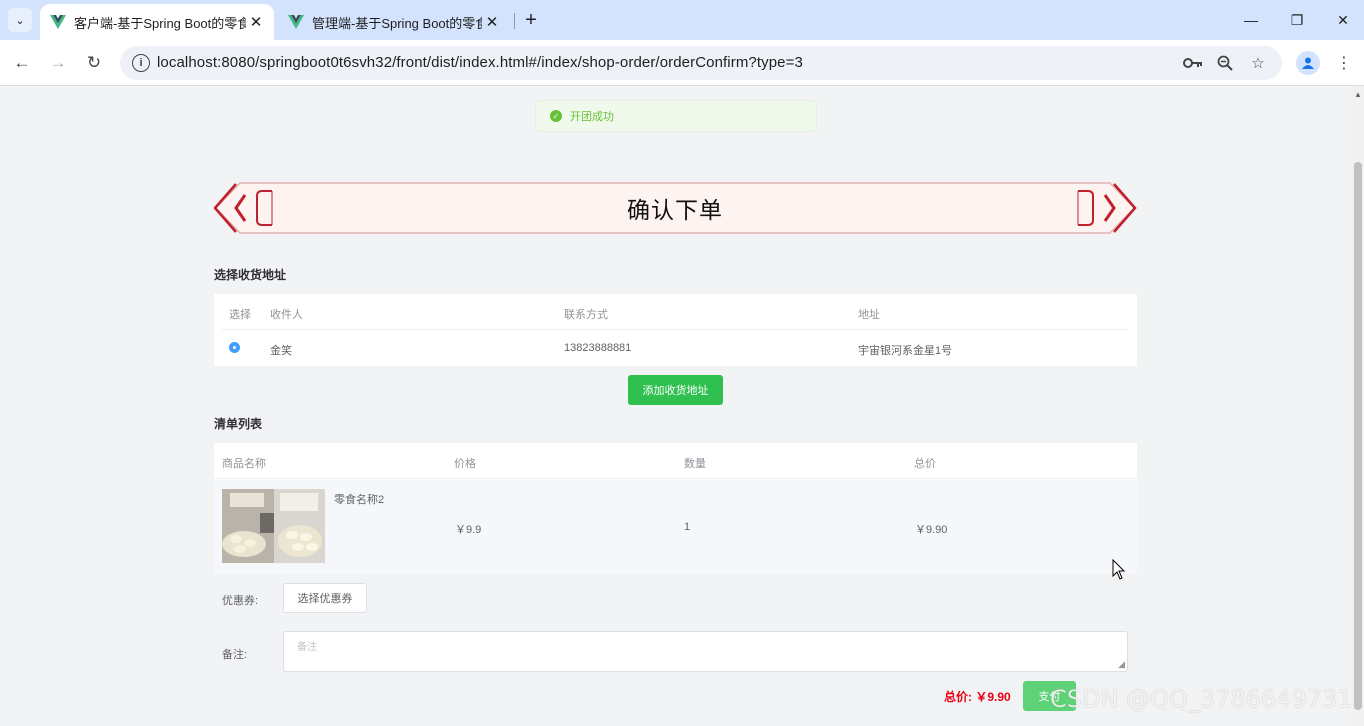 Image resolution: width=1364 pixels, height=726 pixels. I want to click on order-total: 总价: ￥9.90, so click(977, 697).